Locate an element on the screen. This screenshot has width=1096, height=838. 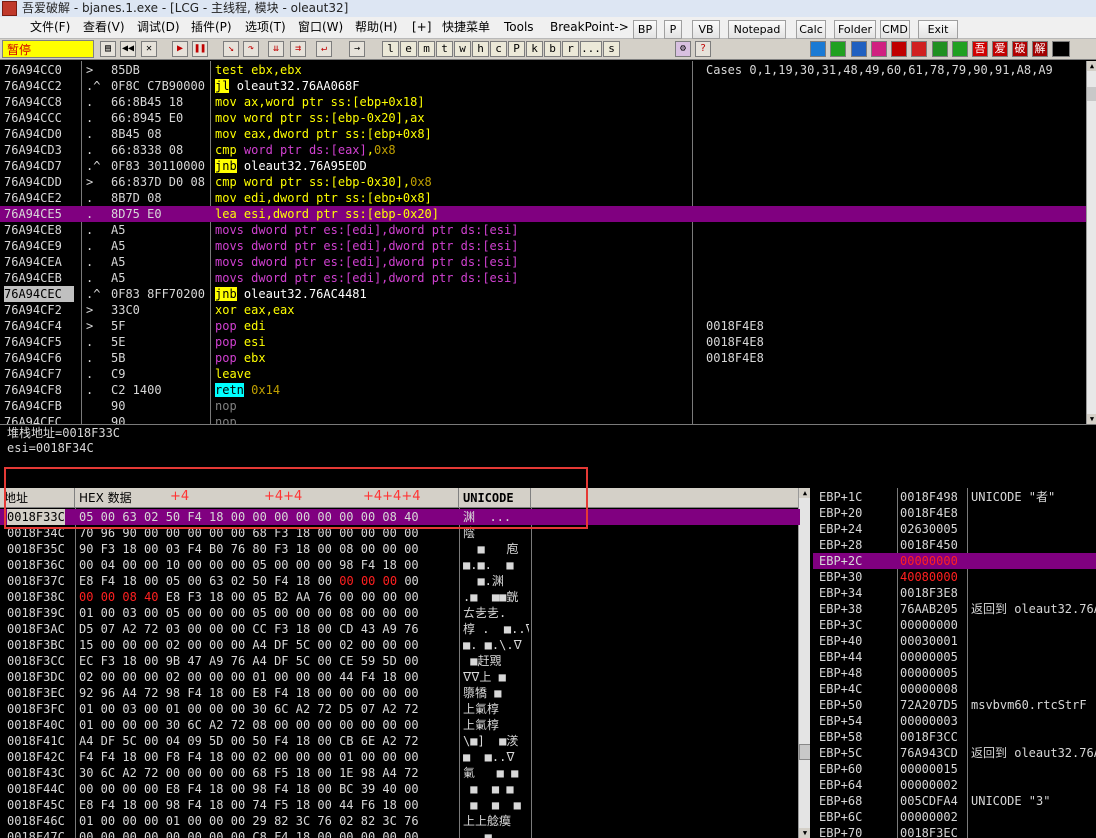
chart-icon is located at coordinates (940, 49).